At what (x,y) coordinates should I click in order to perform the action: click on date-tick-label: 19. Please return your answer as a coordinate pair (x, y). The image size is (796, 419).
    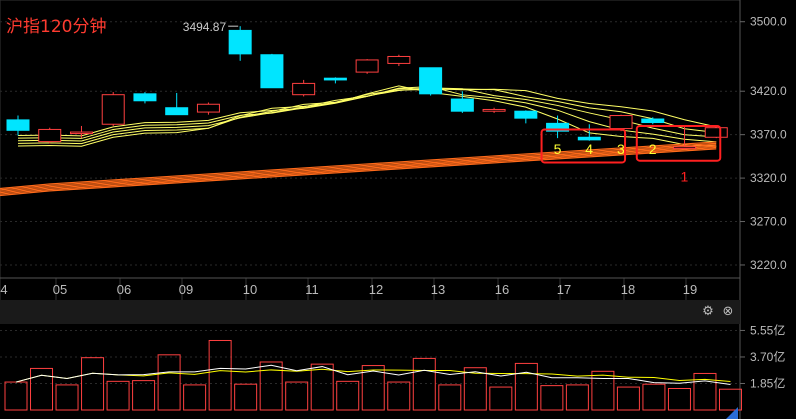
    Looking at the image, I should click on (690, 289).